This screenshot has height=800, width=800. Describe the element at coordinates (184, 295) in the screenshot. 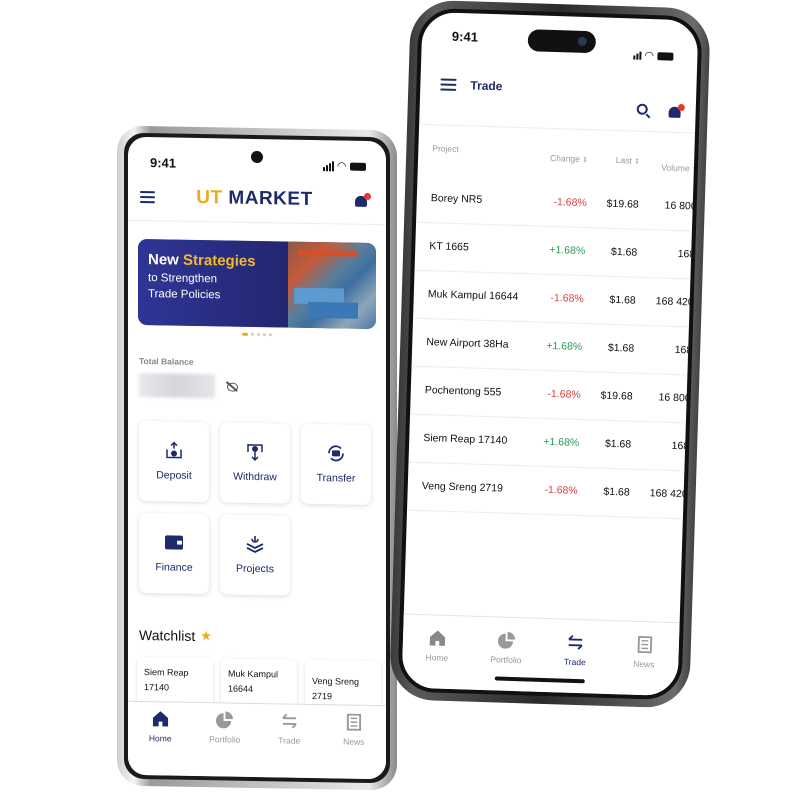

I see `banner-subtext-2: Trade Policies` at that location.